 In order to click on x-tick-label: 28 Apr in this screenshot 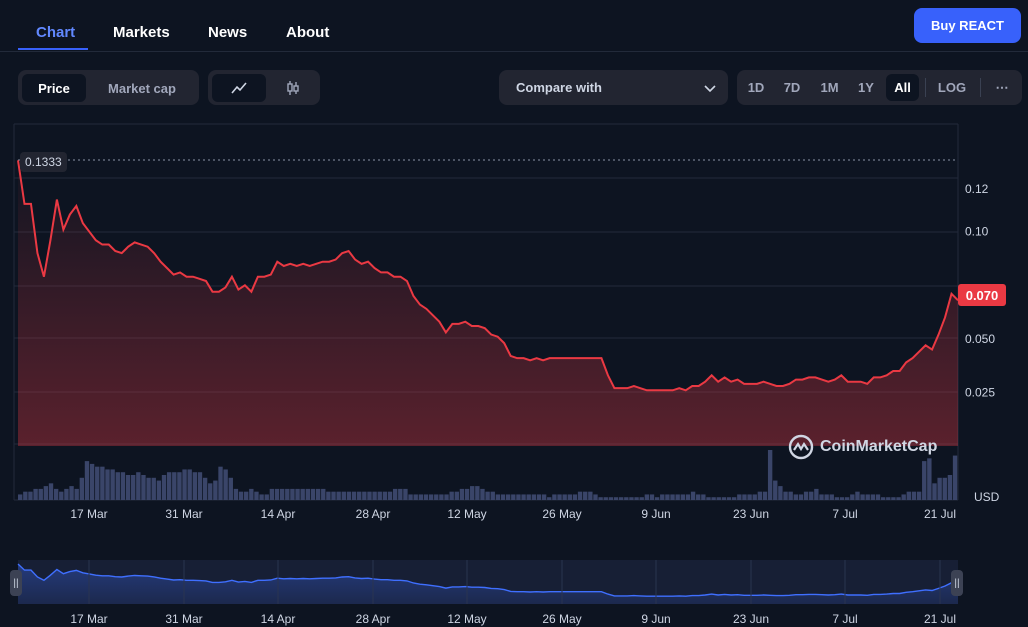, I will do `click(373, 514)`.